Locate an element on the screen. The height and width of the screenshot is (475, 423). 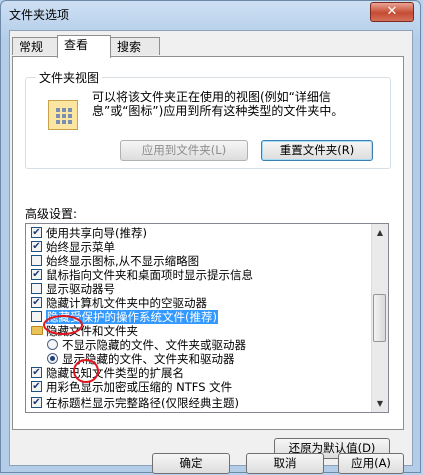
list-item-label: 始终显示图标,从不显示缩略图 is located at coordinates (123, 261).